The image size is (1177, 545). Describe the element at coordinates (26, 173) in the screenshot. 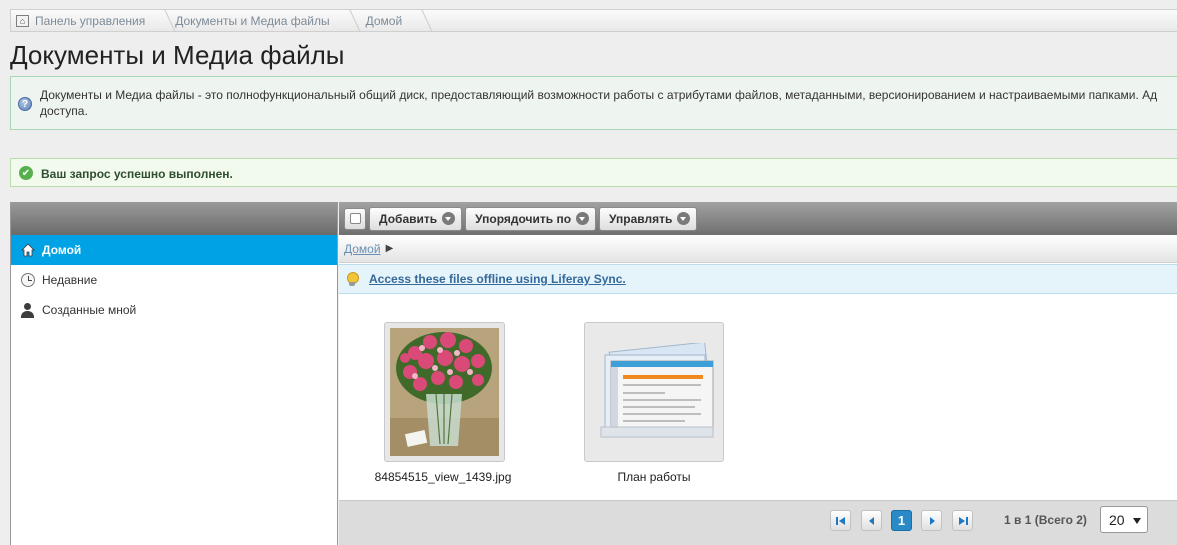

I see `check-circle-icon: ✔` at that location.